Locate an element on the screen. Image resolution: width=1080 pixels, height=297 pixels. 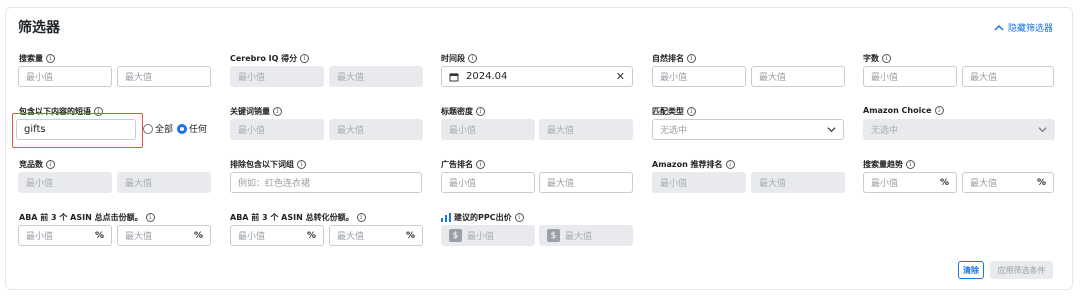
ad-rank-max: 最大值 is located at coordinates (586, 182).